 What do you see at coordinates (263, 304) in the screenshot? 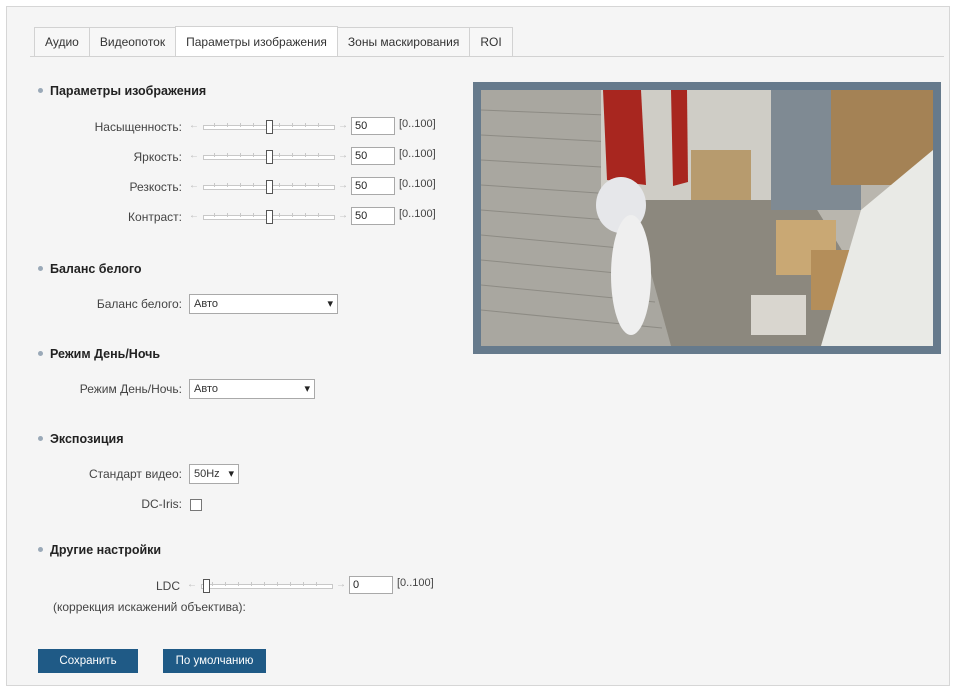
I see `white-balance-select: Авто ▾` at bounding box center [263, 304].